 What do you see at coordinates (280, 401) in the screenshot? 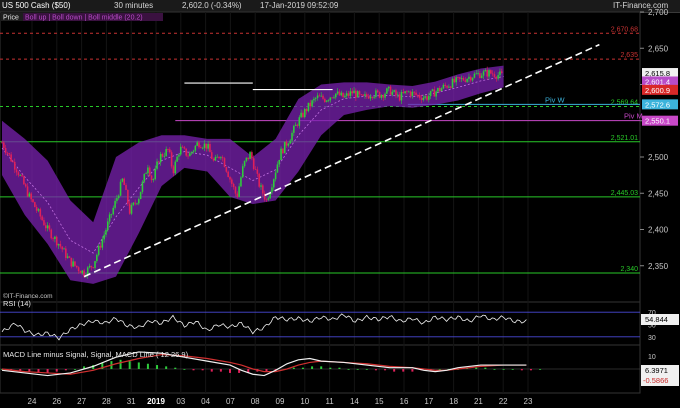
I see `x-tick-label: 09` at bounding box center [280, 401].